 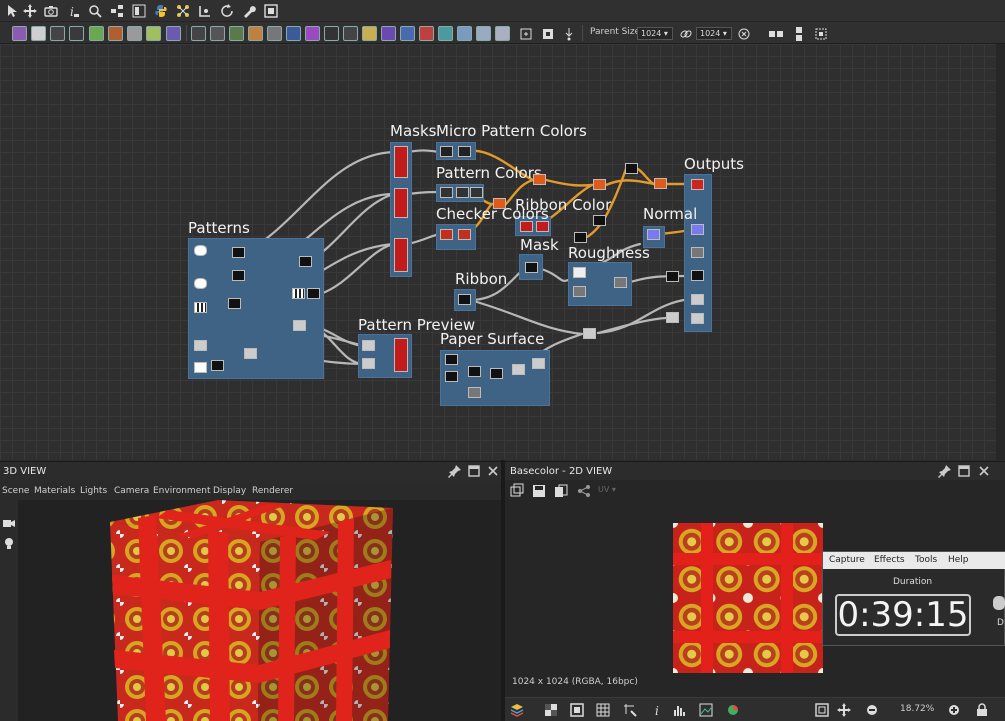 What do you see at coordinates (229, 491) in the screenshot?
I see `menu-display: Display` at bounding box center [229, 491].